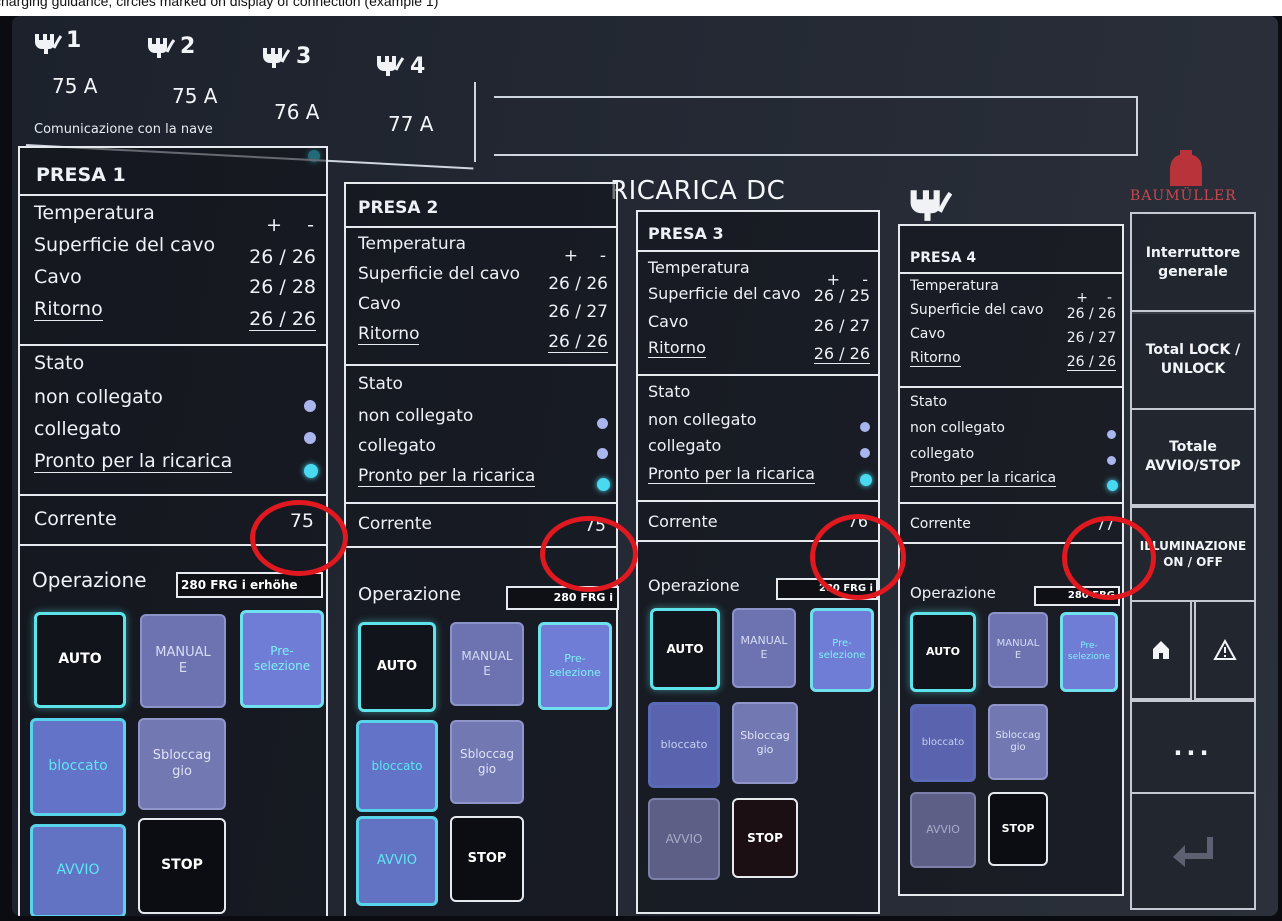  I want to click on home-icon, so click(1161, 650).